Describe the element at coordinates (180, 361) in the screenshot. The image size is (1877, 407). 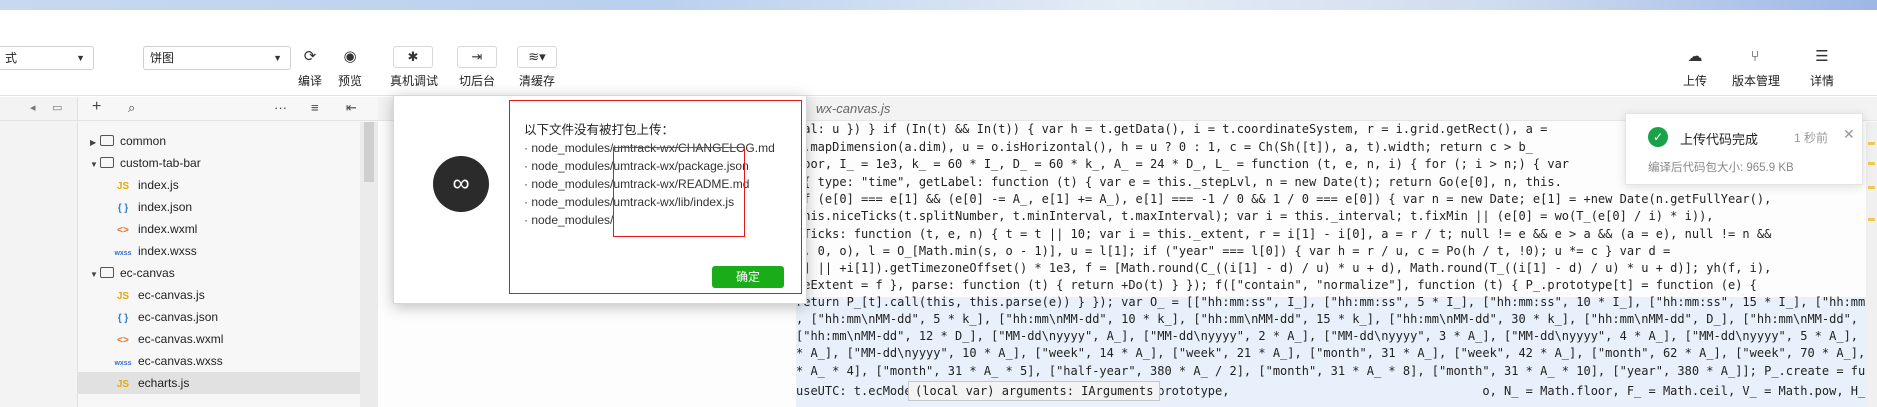
I see `tree-label: ec-canvas.wxss` at that location.